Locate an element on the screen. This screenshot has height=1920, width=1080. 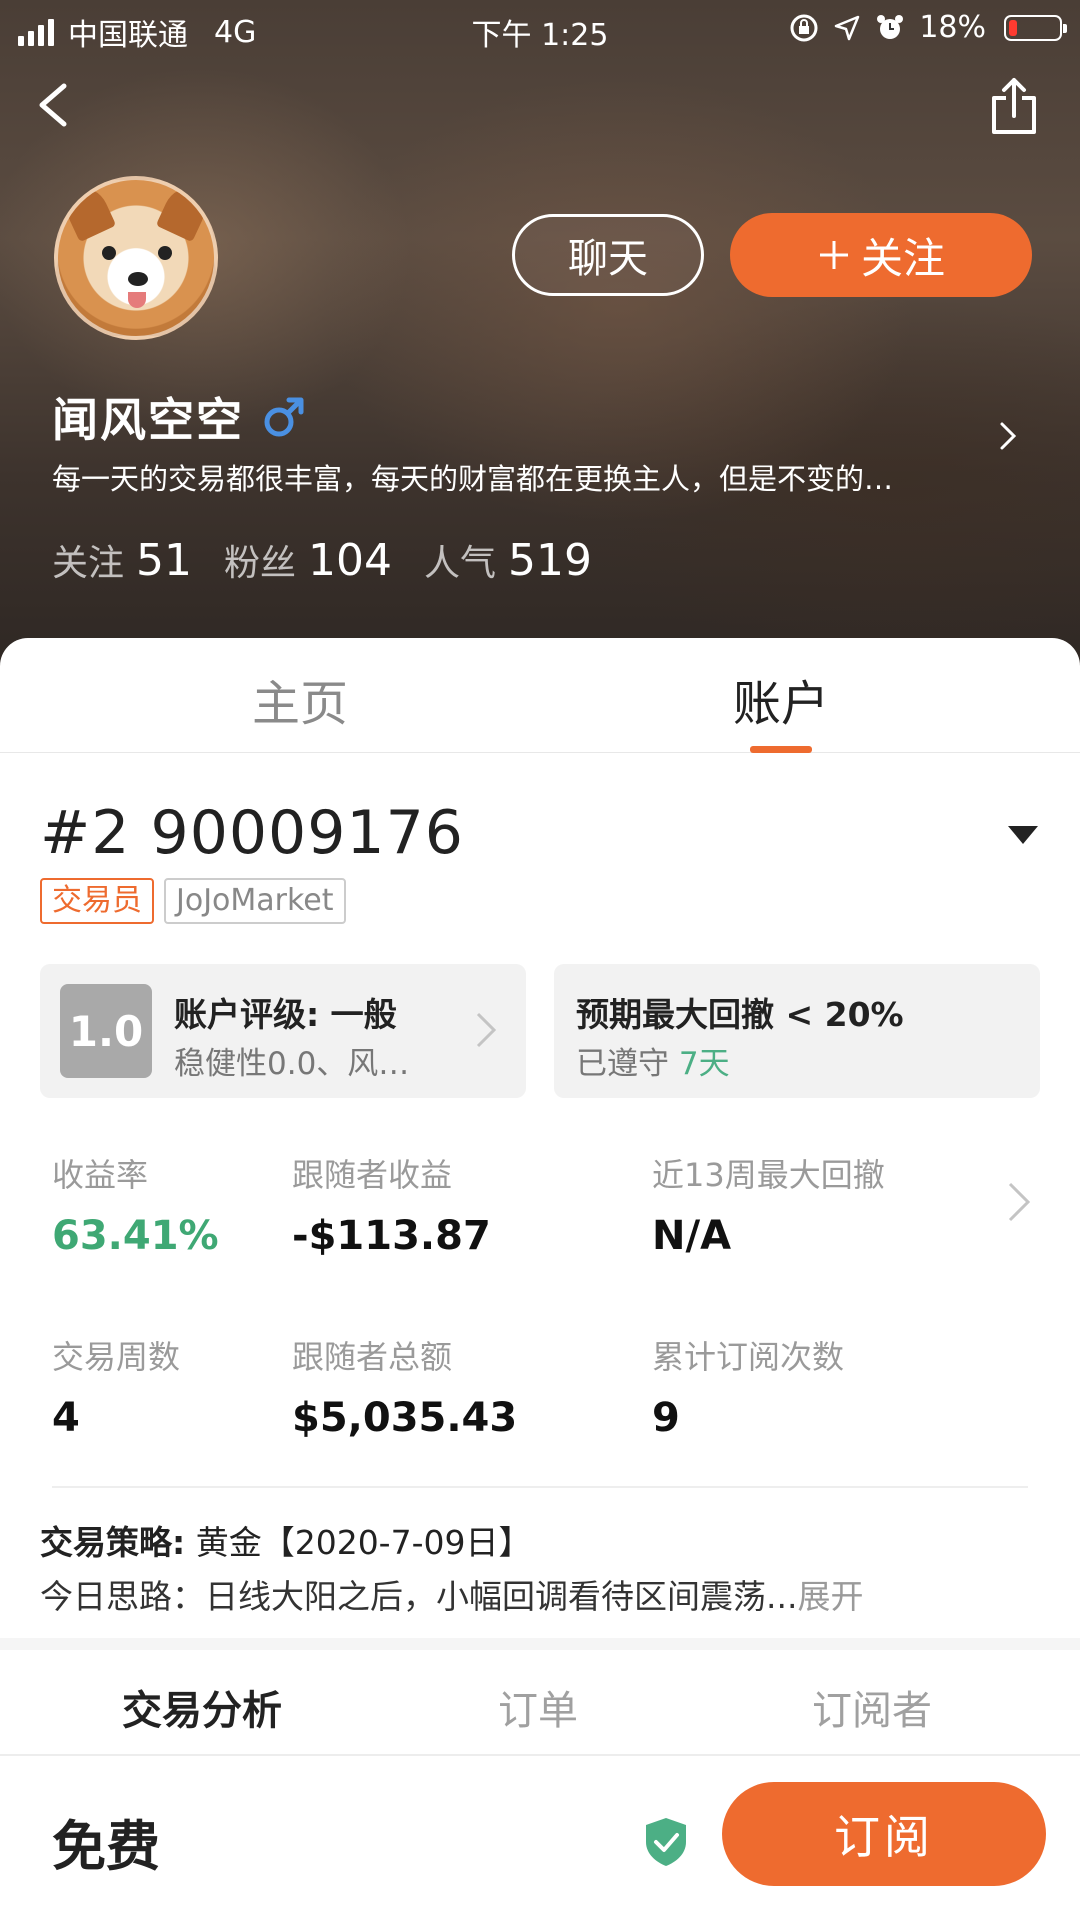
follower-total-label: 跟随者总额 is located at coordinates (372, 1357).